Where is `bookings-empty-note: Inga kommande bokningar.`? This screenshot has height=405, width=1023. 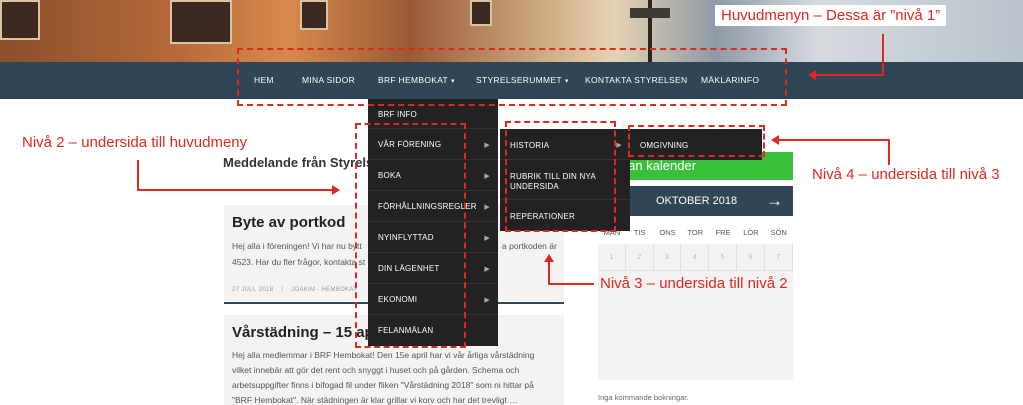
bookings-empty-note: Inga kommande bokningar. is located at coordinates (643, 397).